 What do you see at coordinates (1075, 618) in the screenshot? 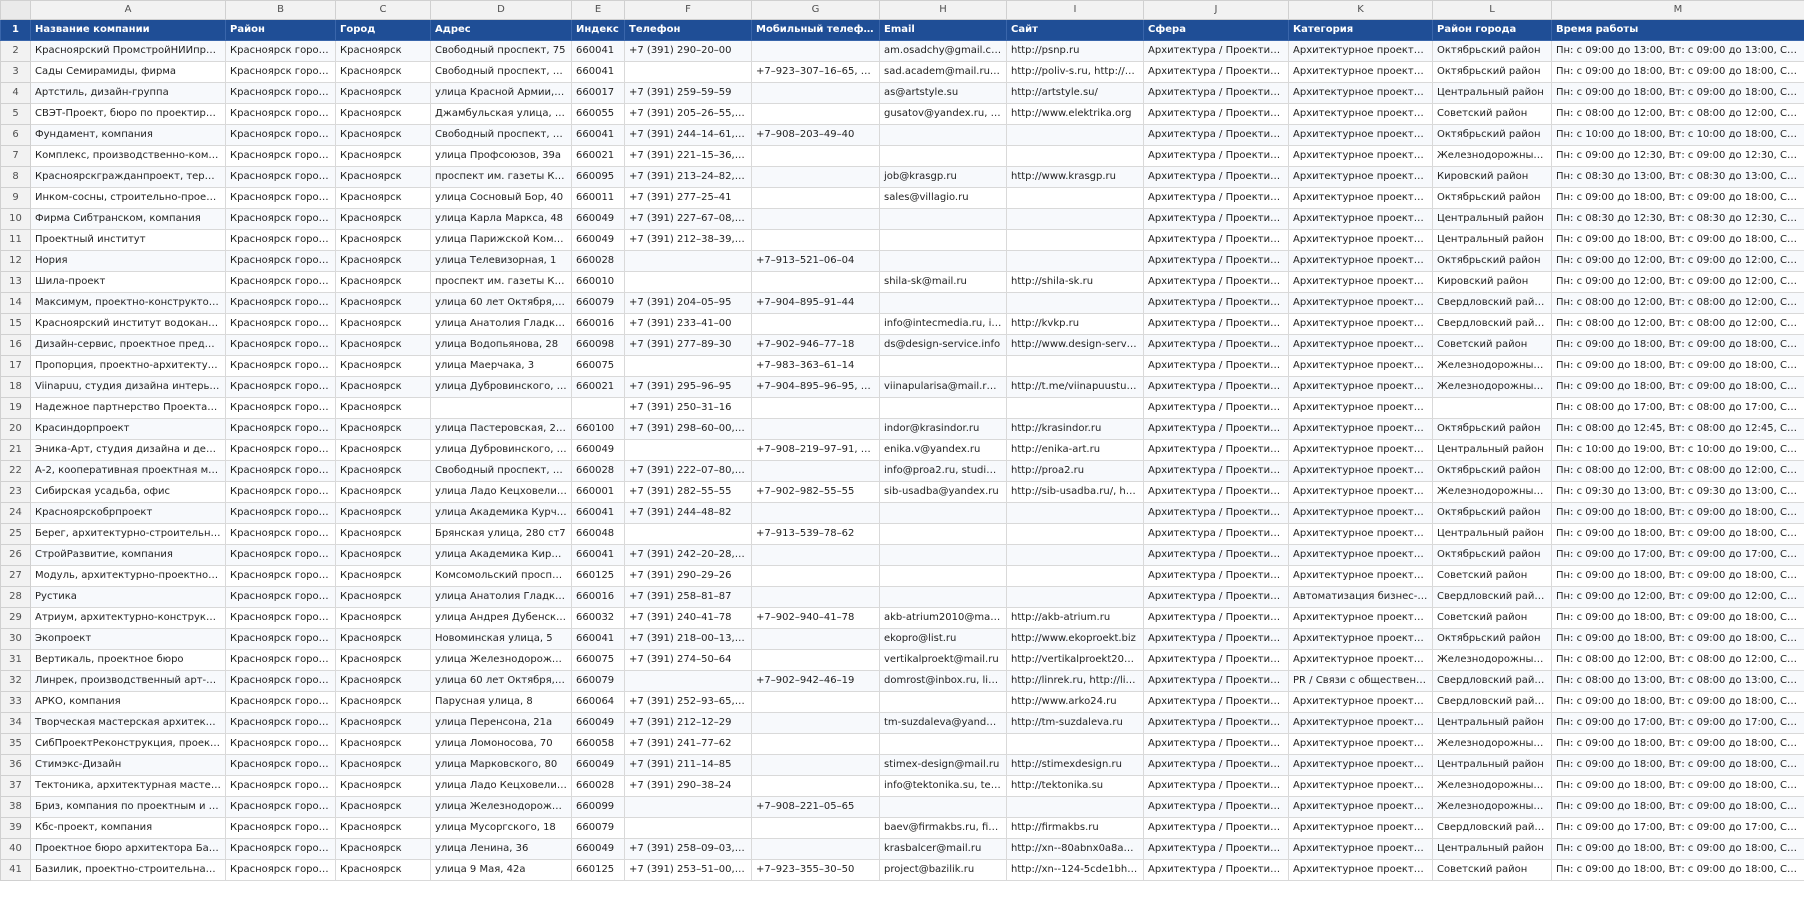
I see `cell-i: http://akb-atrium.ru` at bounding box center [1075, 618].